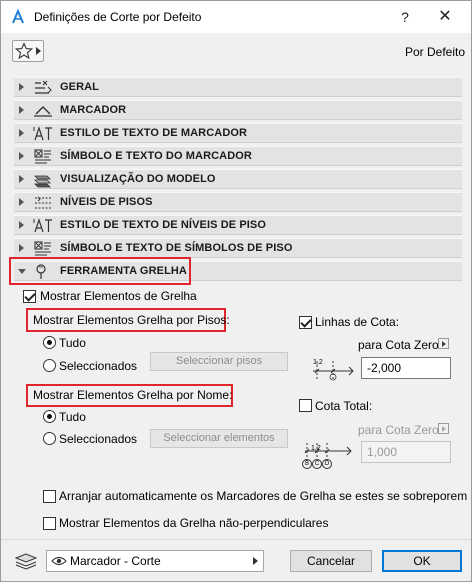  I want to click on archicad-app-icon, so click(18, 16).